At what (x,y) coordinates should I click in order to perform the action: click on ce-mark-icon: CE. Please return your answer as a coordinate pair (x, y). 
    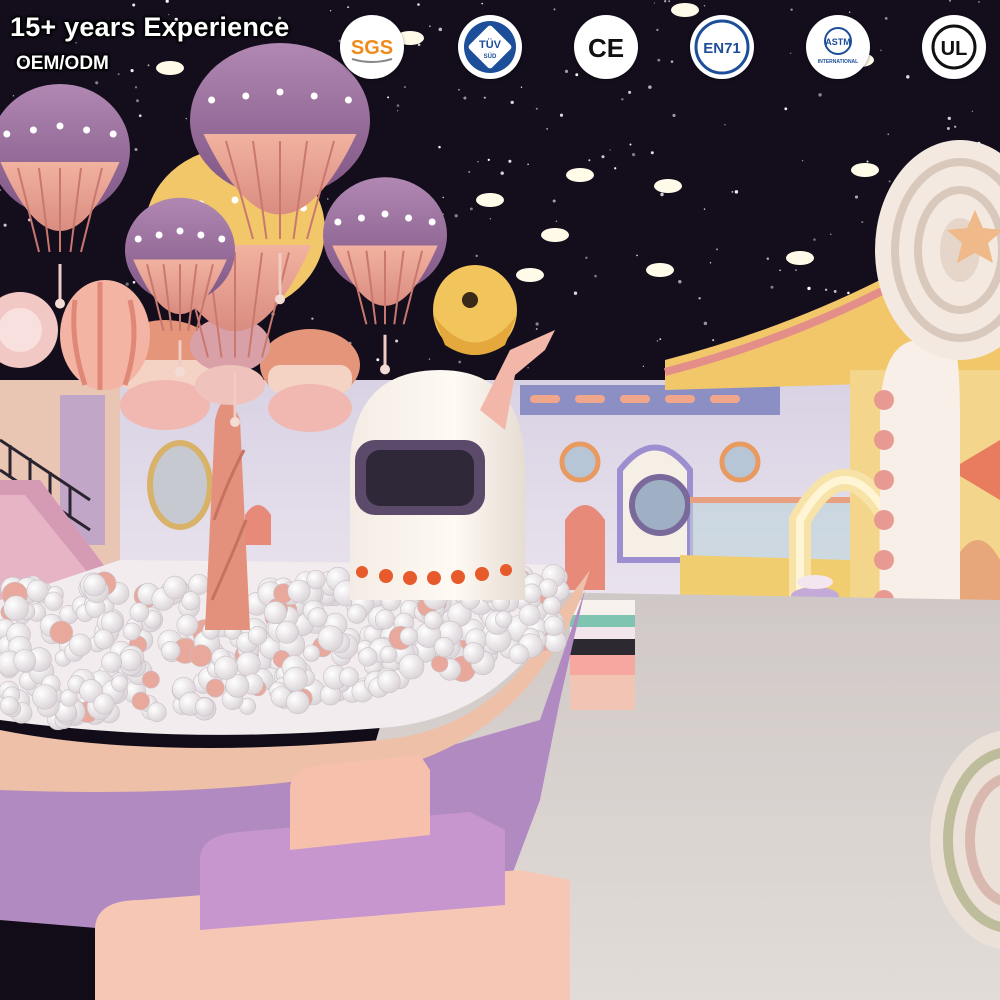
    Looking at the image, I should click on (606, 47).